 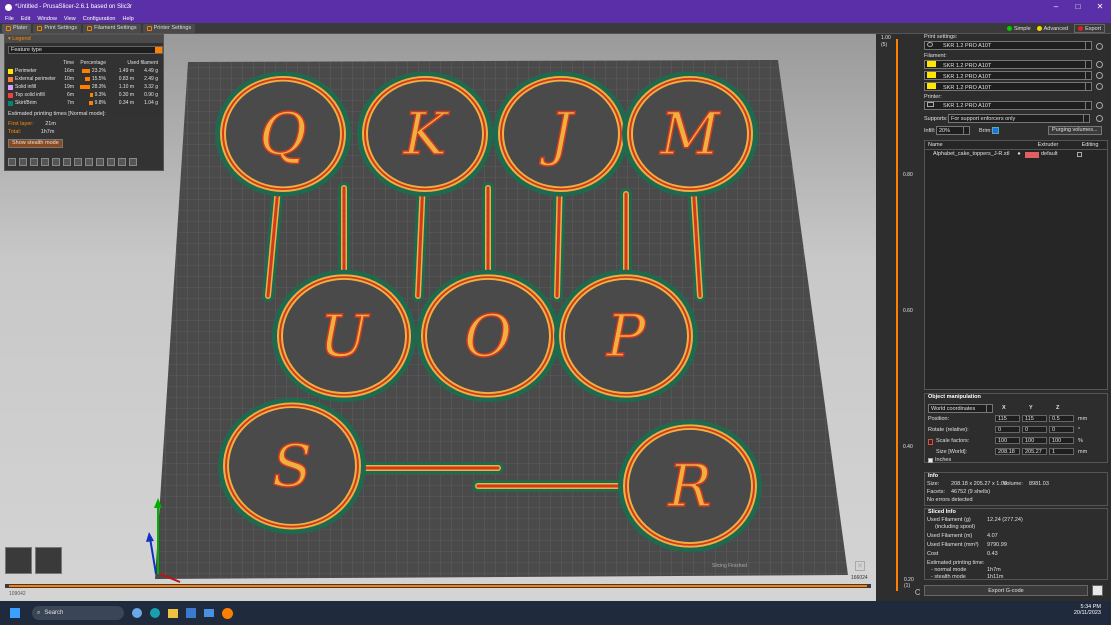 I want to click on mail-icon, so click(x=209, y=613).